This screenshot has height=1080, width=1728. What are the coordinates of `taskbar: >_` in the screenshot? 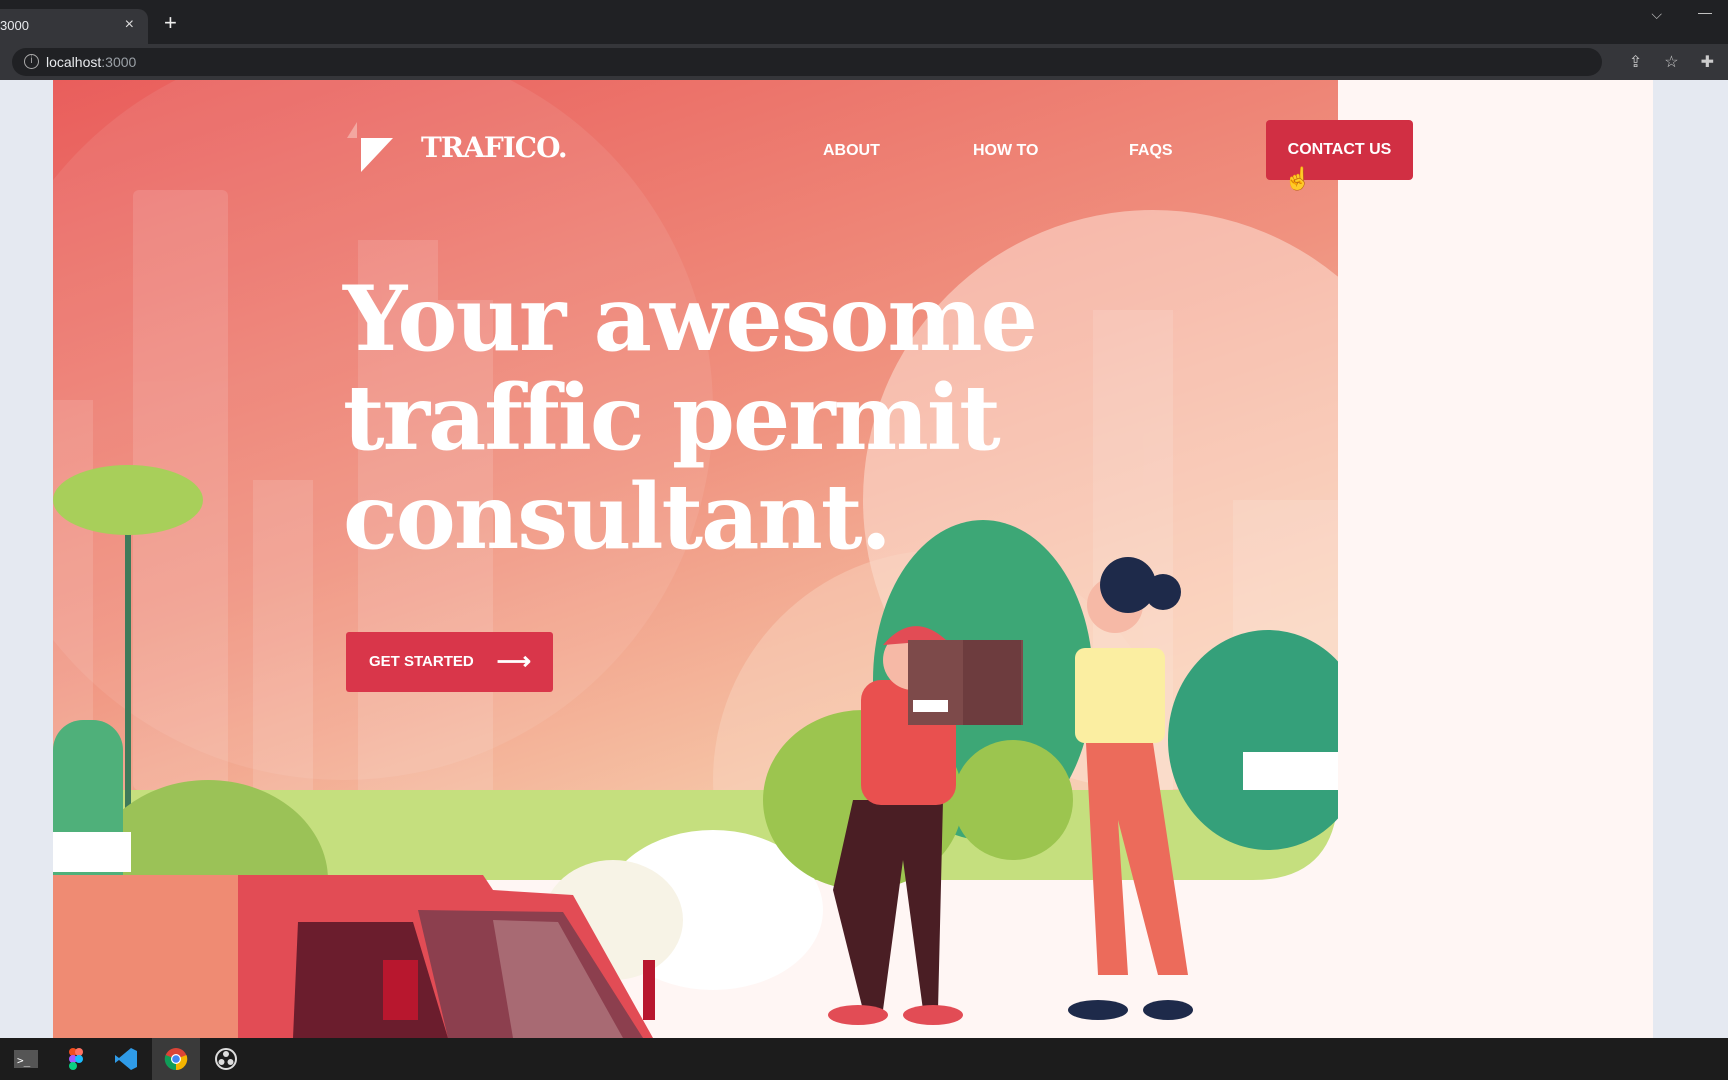 It's located at (864, 1059).